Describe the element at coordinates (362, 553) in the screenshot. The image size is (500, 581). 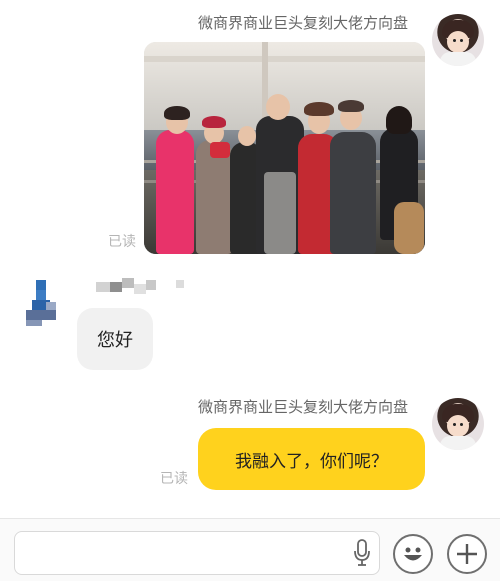
I see `microphone-icon` at that location.